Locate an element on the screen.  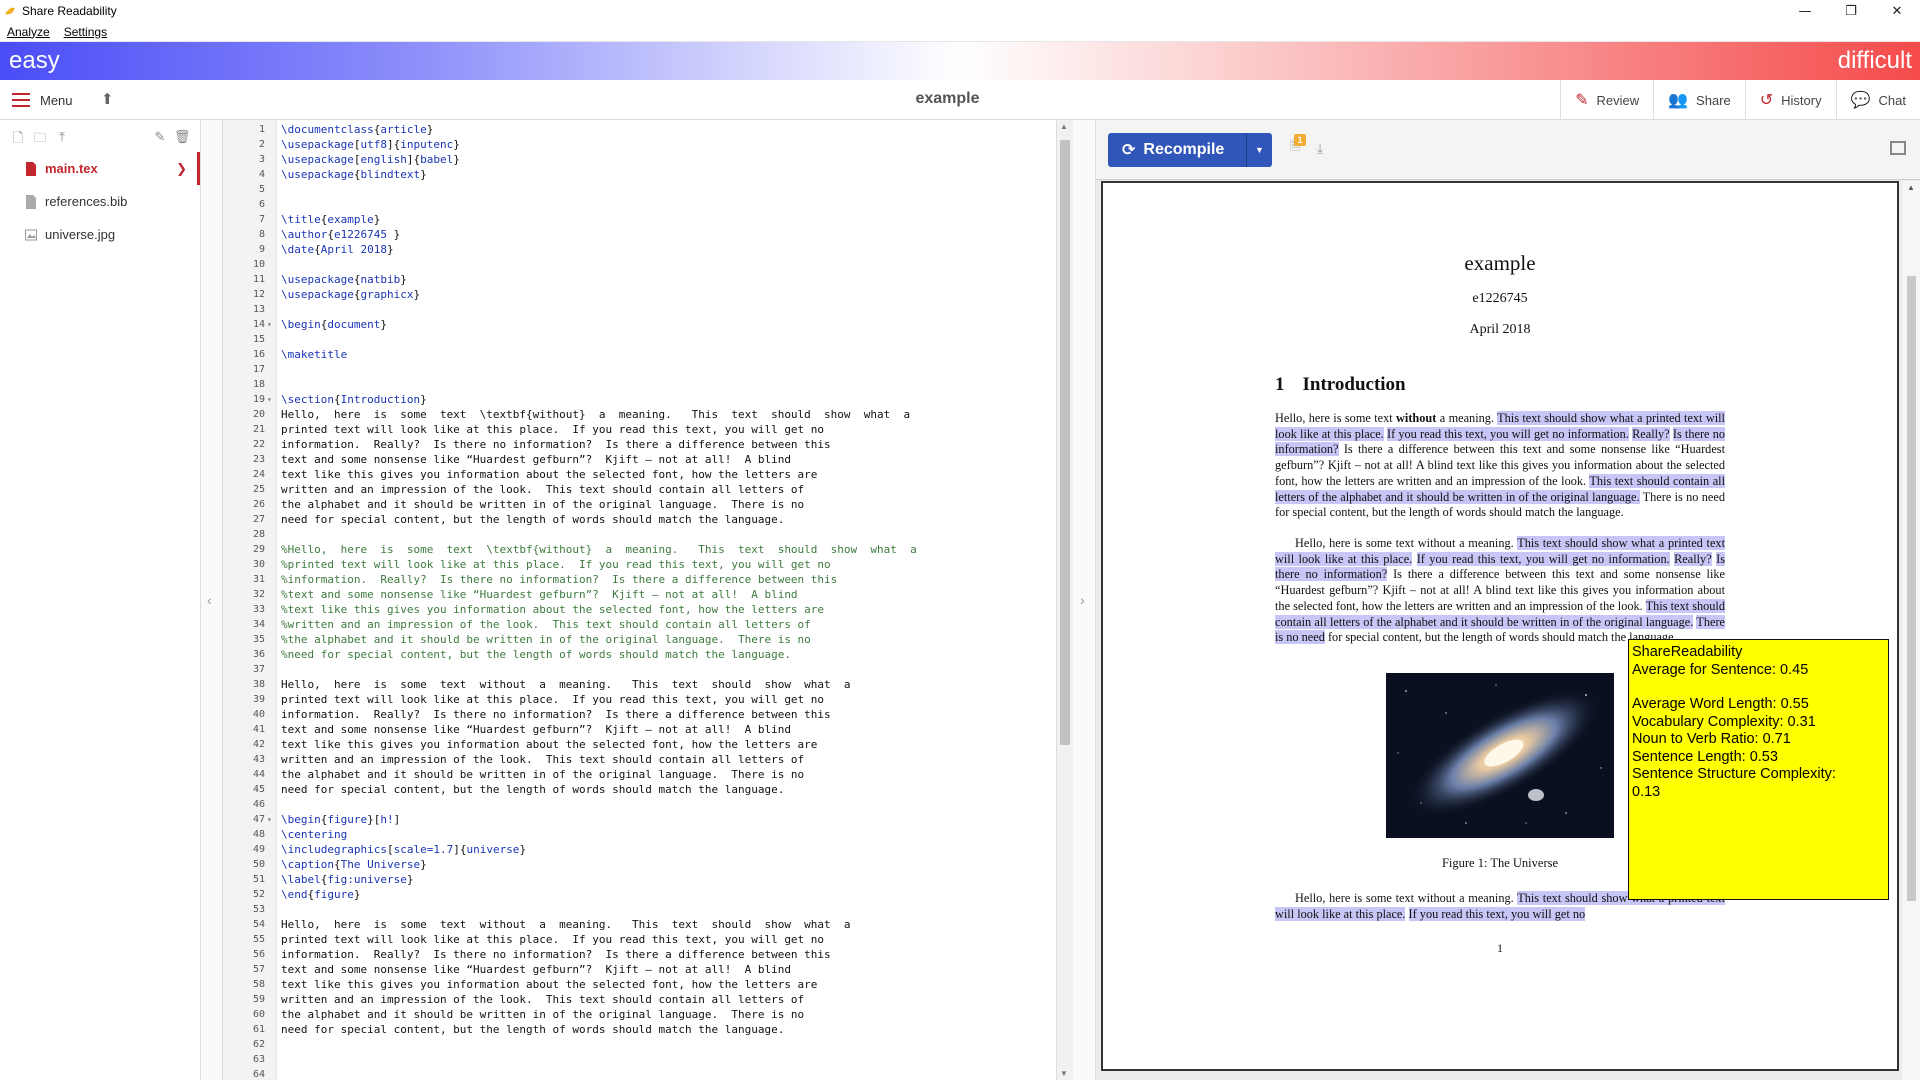
menu-analyze: Analyze is located at coordinates (28, 32).